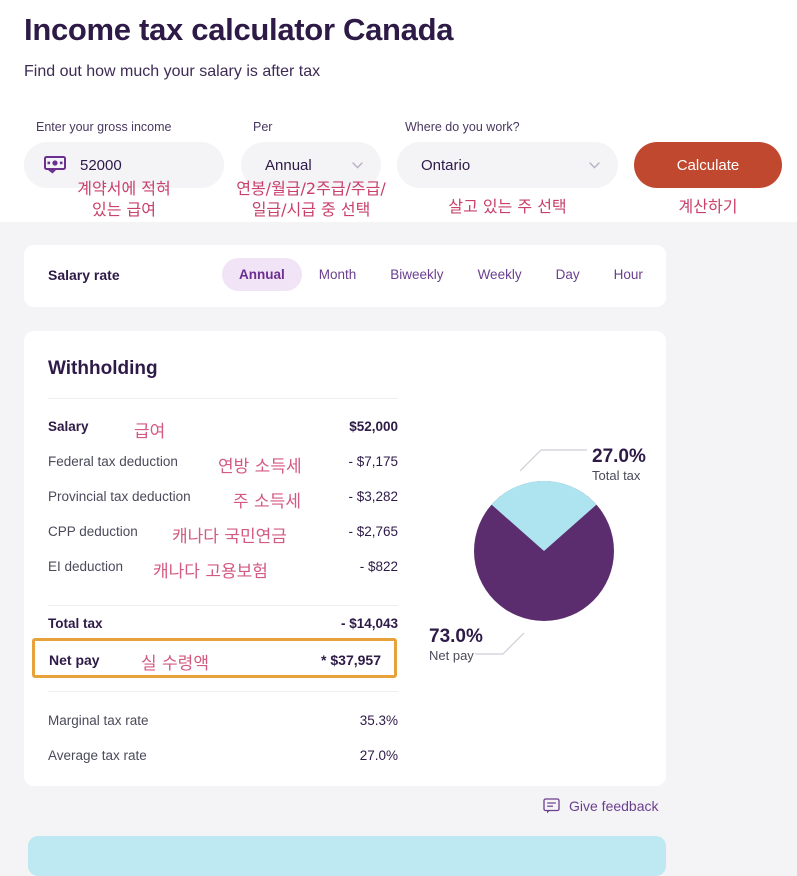 The width and height of the screenshot is (797, 876). What do you see at coordinates (75, 623) in the screenshot?
I see `total-tax-label: Total tax` at bounding box center [75, 623].